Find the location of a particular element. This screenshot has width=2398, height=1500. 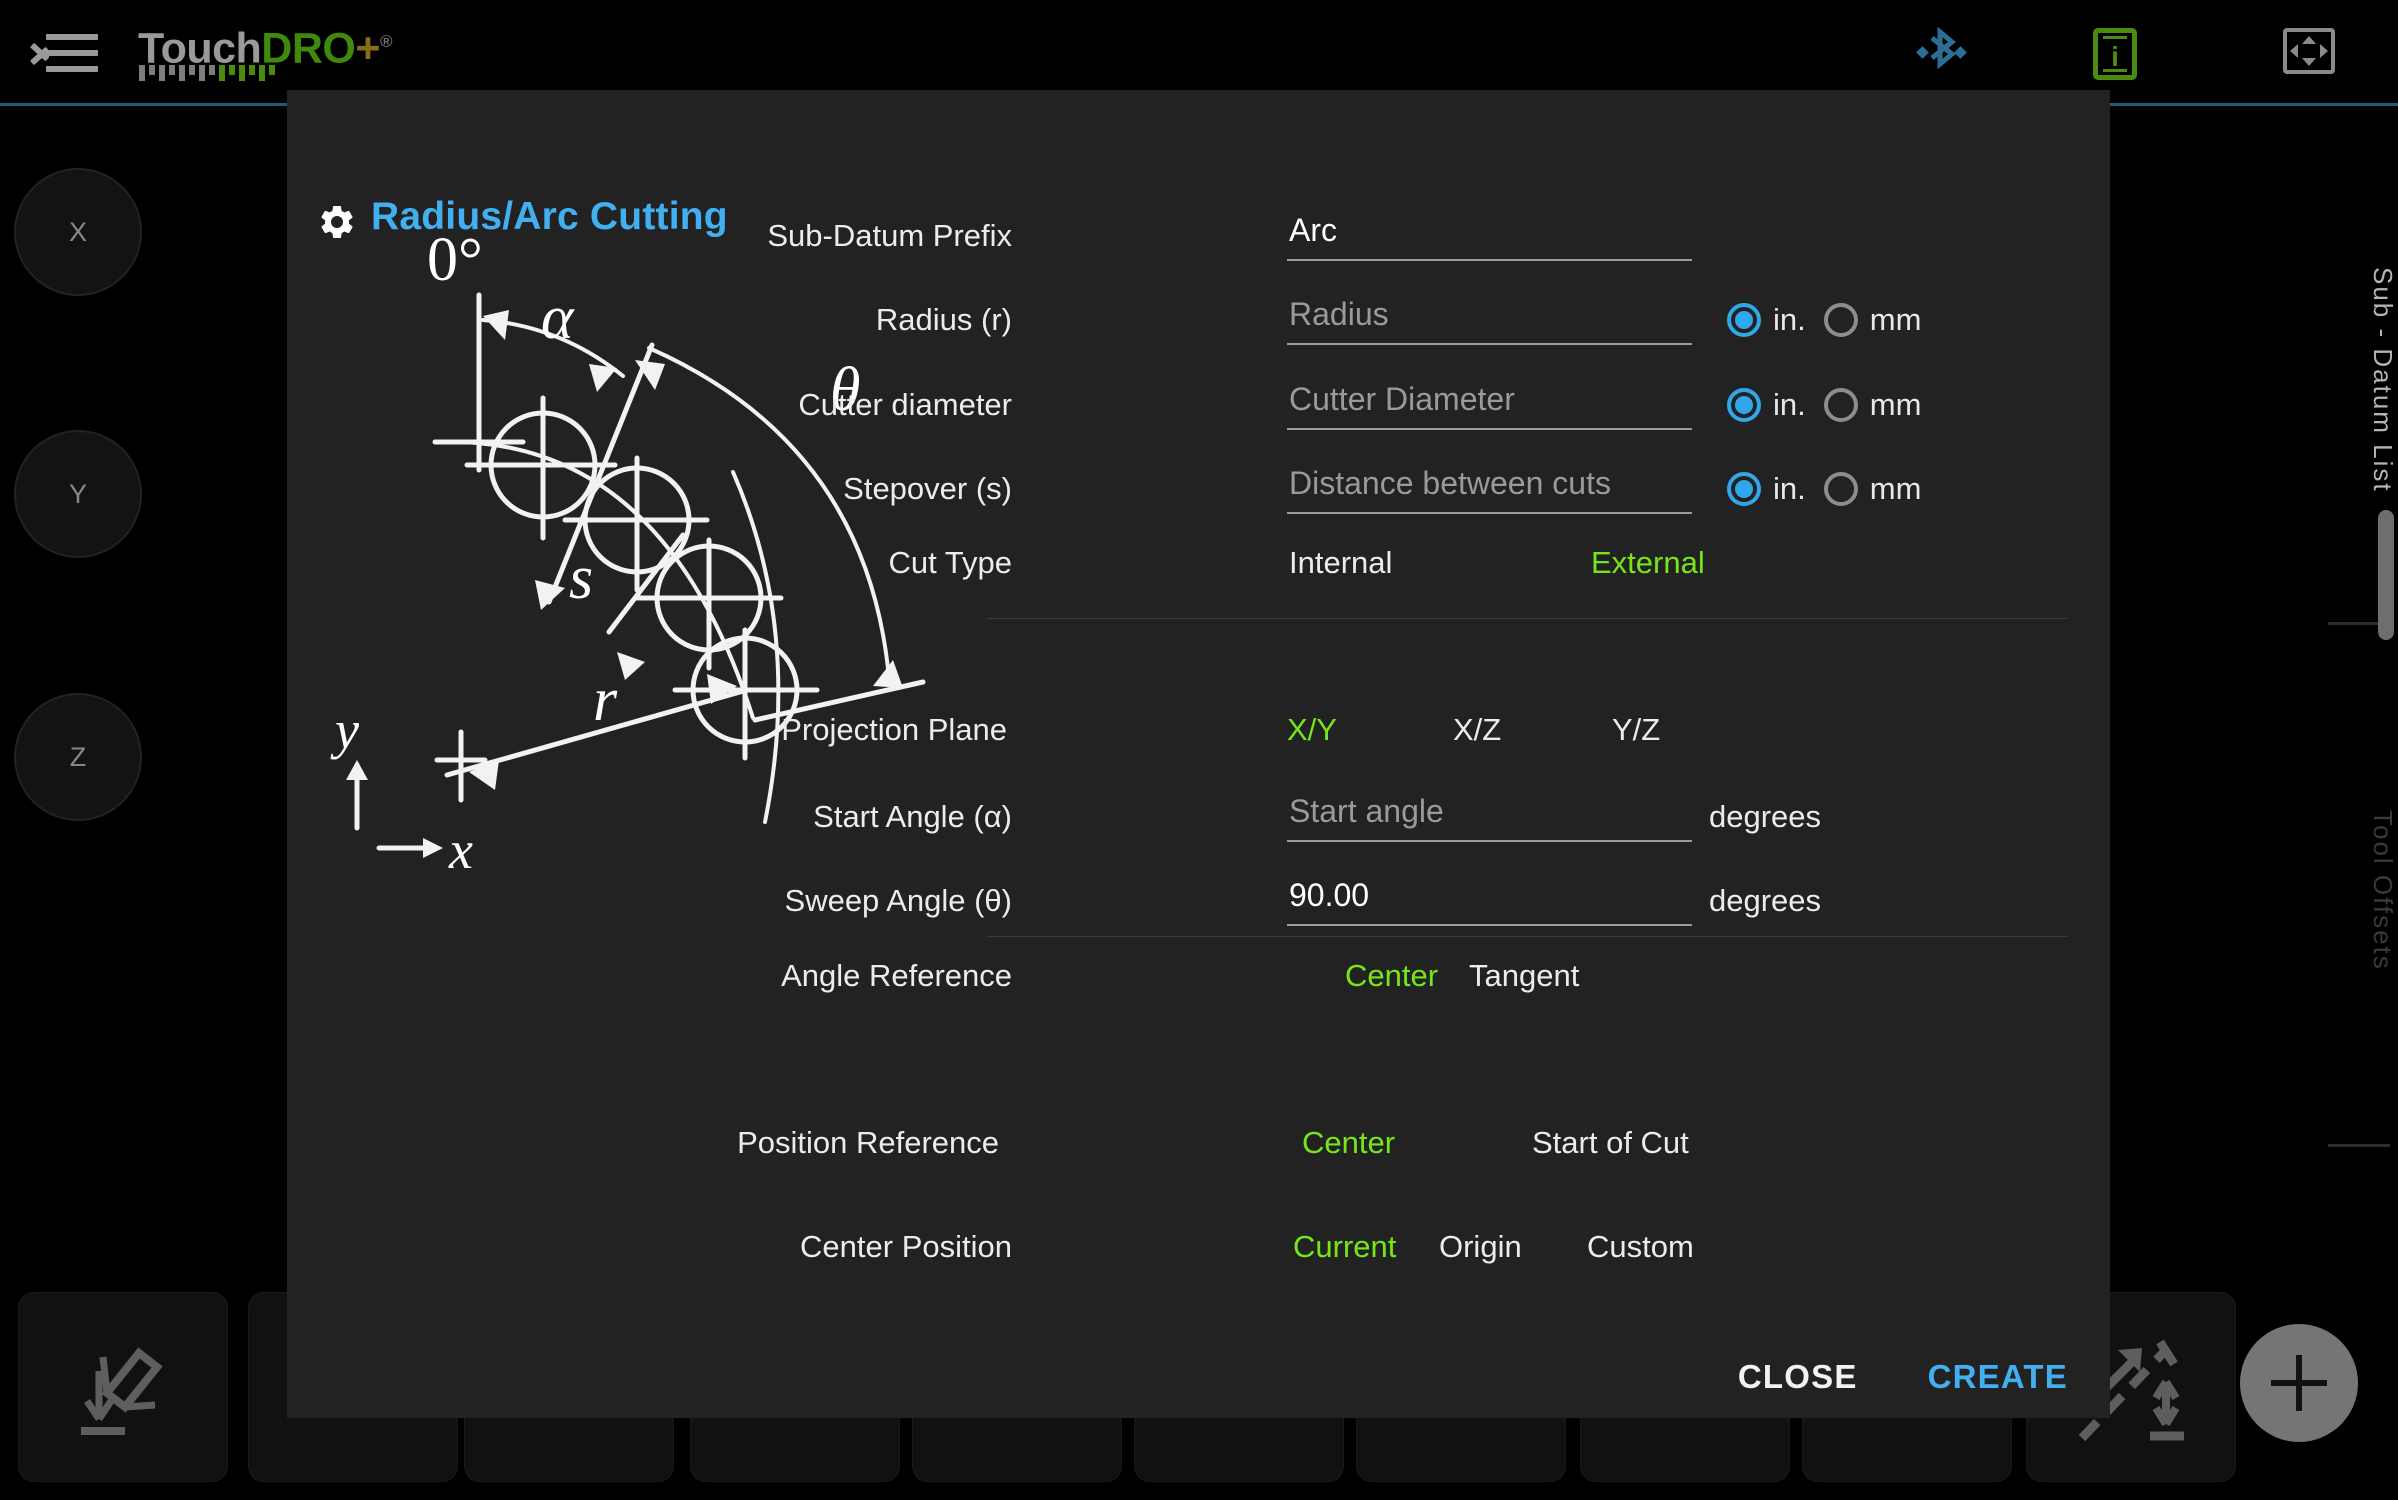

create-button: CREATE is located at coordinates (1998, 1377).